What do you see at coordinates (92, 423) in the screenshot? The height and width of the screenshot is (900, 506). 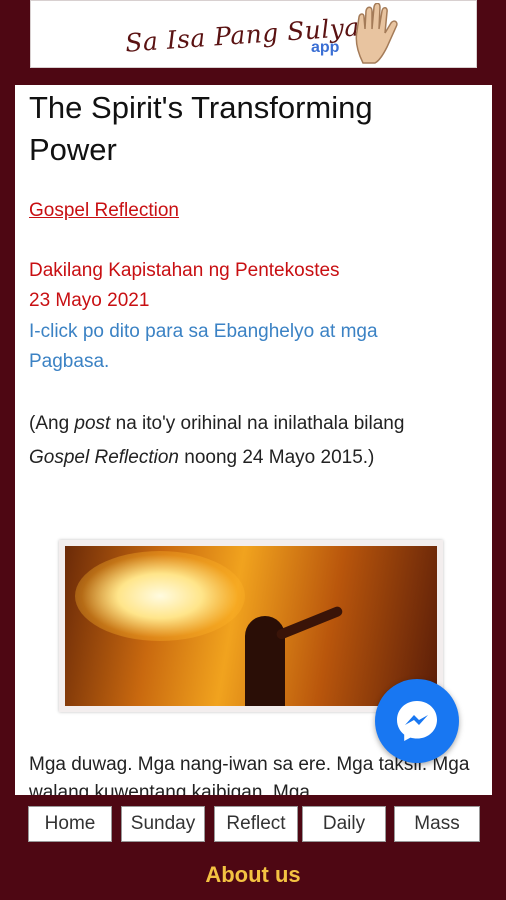 I see `note-italic-post: post` at bounding box center [92, 423].